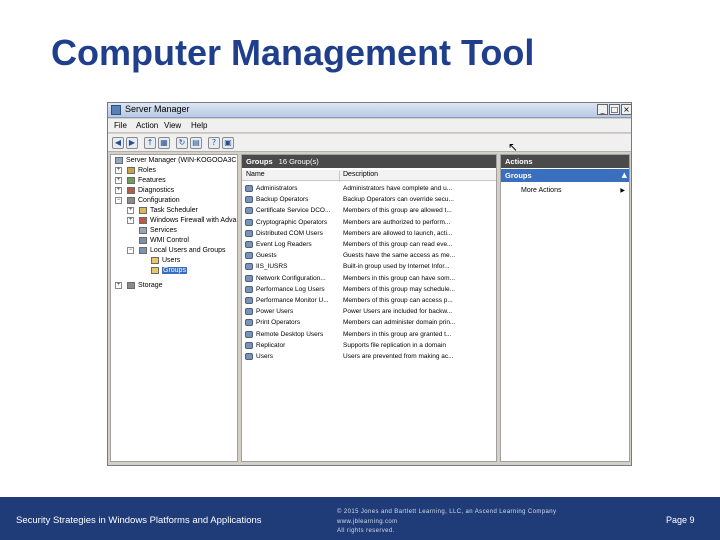 The height and width of the screenshot is (540, 720). Describe the element at coordinates (626, 109) in the screenshot. I see `close-button: ×` at that location.